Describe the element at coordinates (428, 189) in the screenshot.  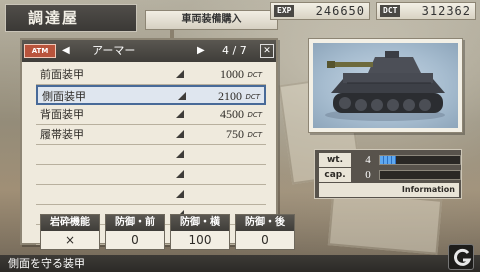
I see `information-label: Information` at that location.